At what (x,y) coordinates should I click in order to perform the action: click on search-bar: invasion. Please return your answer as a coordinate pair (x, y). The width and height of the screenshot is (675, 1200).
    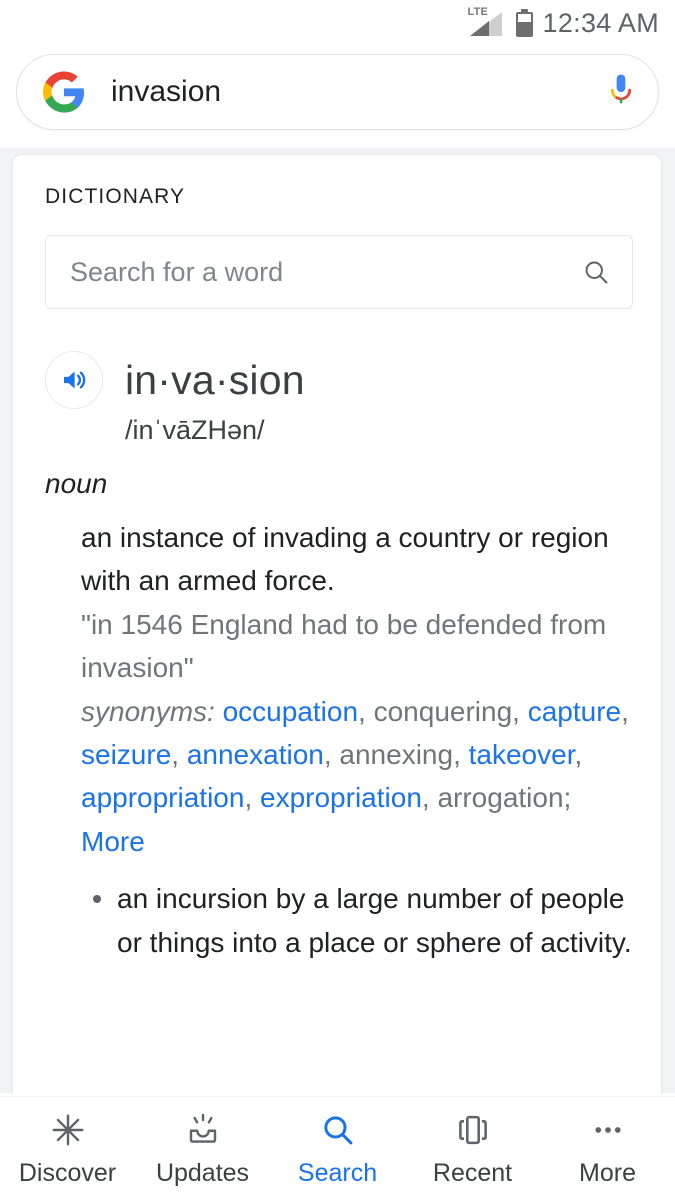
    Looking at the image, I should click on (337, 92).